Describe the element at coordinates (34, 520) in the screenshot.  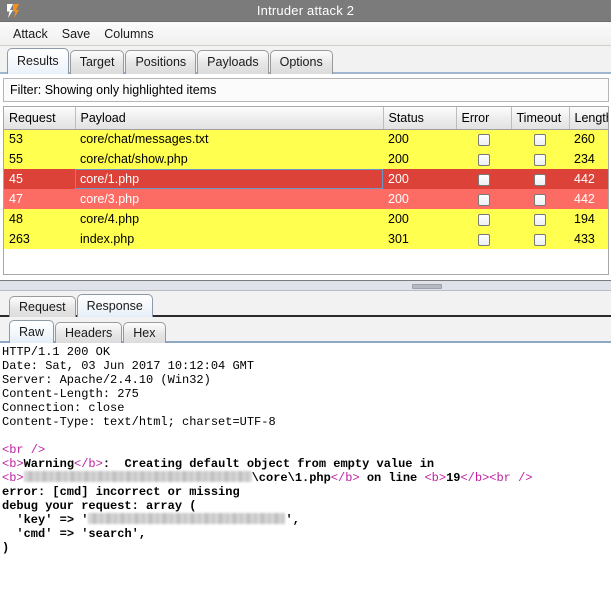
I see `key-label: 'key'` at that location.